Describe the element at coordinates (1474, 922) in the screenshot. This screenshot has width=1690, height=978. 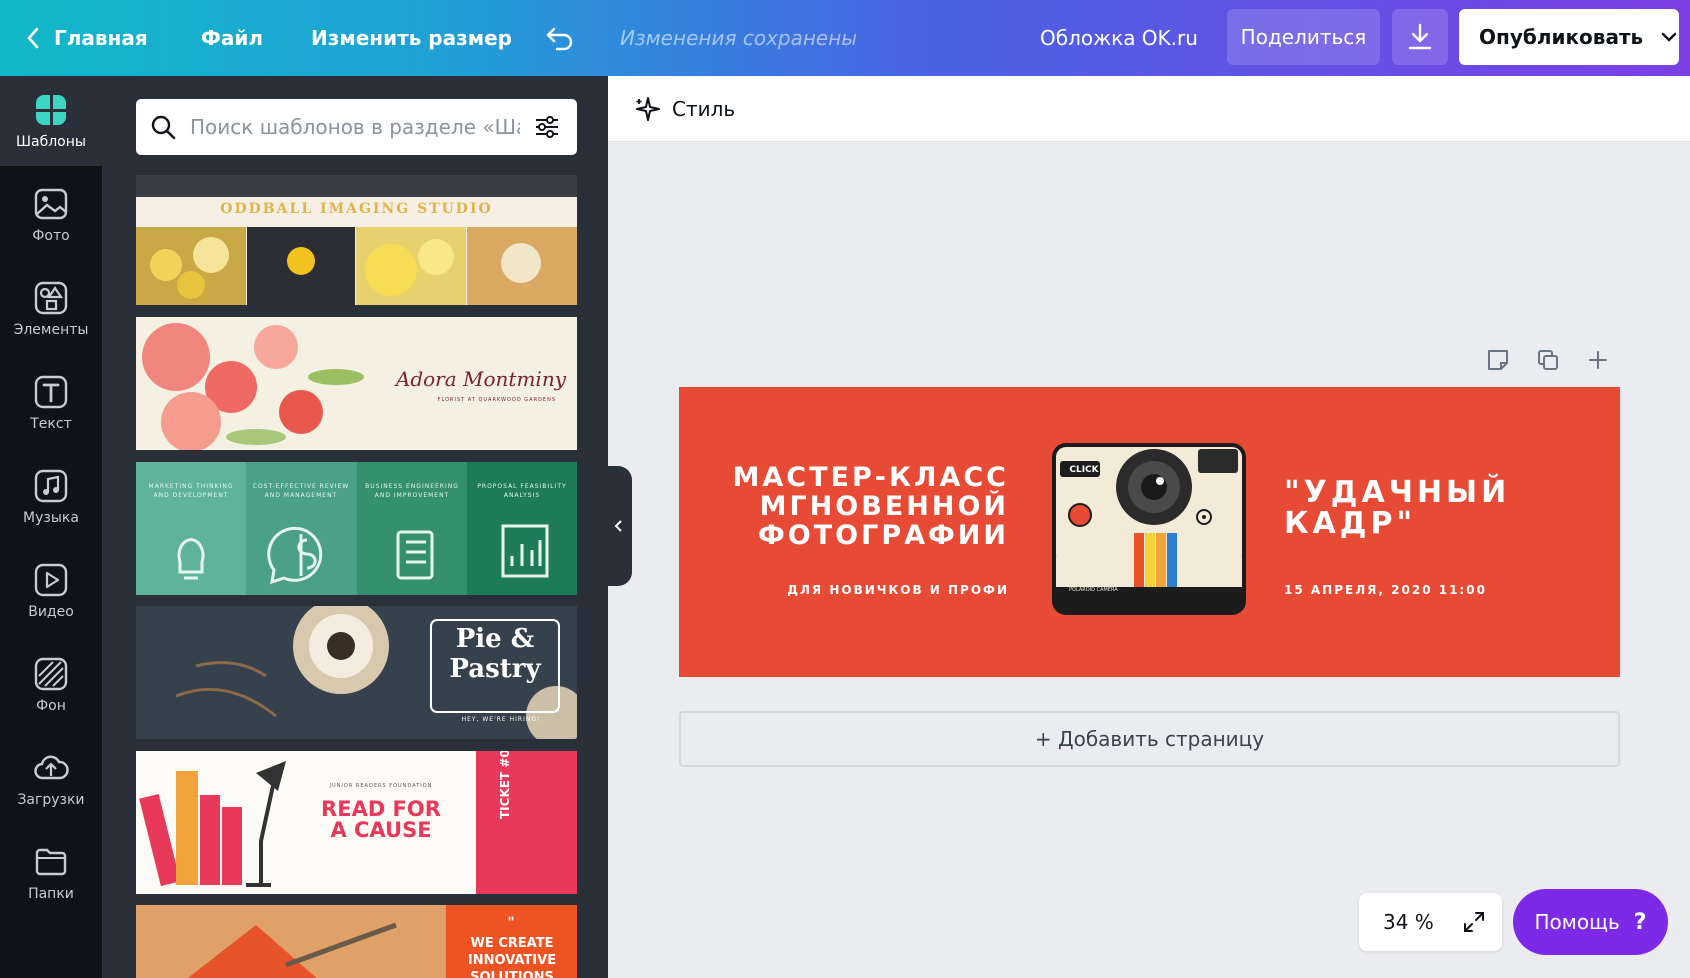
I see `fullscreen-icon` at that location.